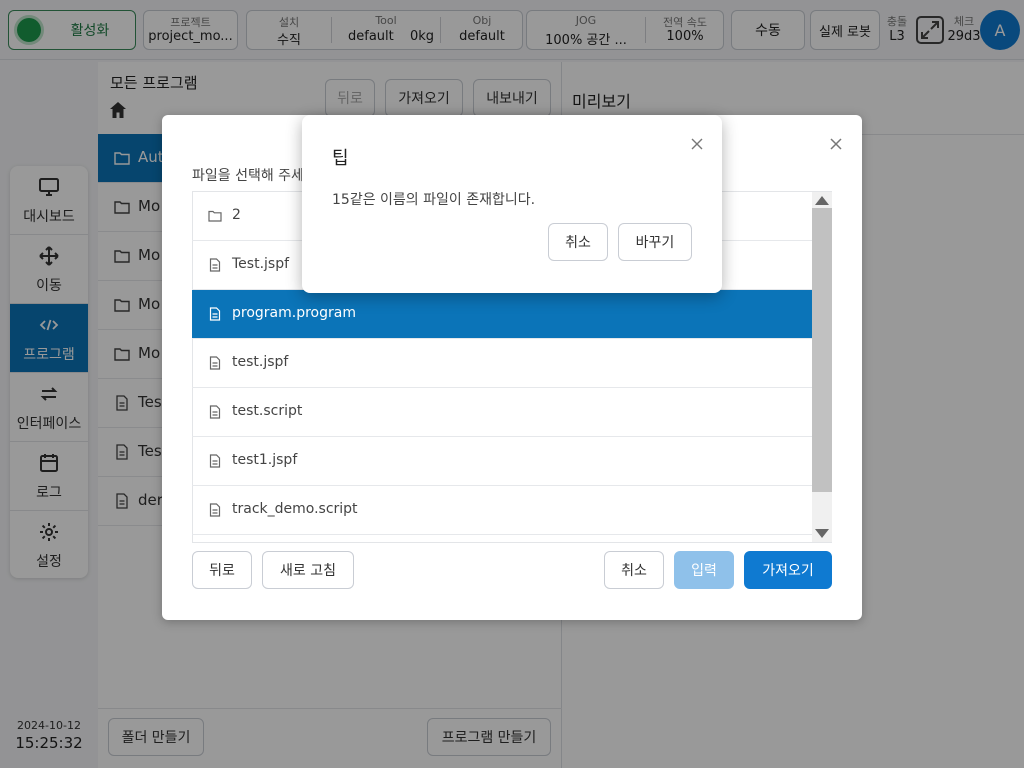 The height and width of the screenshot is (768, 1024). I want to click on dialog-import-button: 가져오기, so click(788, 570).